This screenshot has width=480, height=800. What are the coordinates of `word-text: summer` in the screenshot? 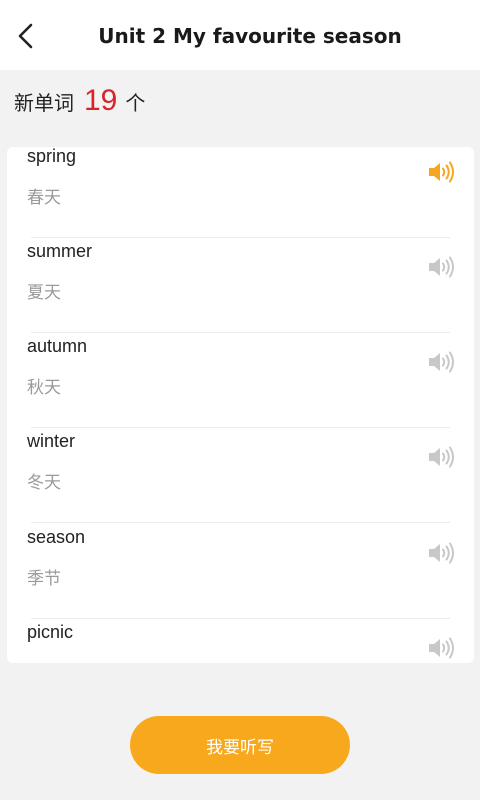 It's located at (60, 251).